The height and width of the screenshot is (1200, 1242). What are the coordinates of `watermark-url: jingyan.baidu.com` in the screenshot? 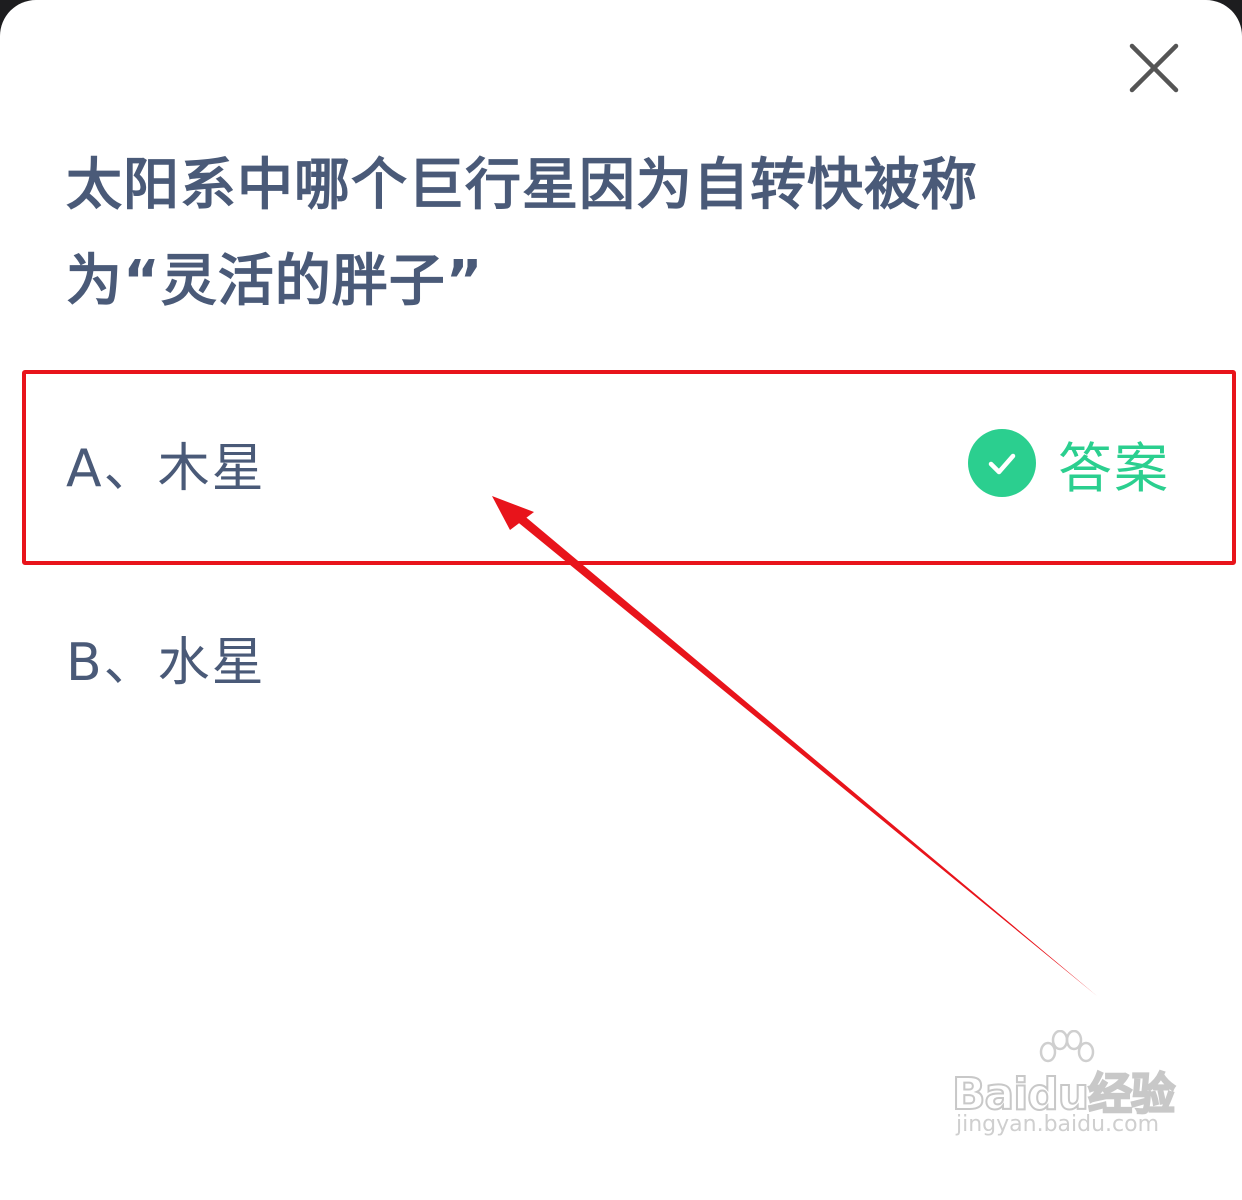 It's located at (1058, 1124).